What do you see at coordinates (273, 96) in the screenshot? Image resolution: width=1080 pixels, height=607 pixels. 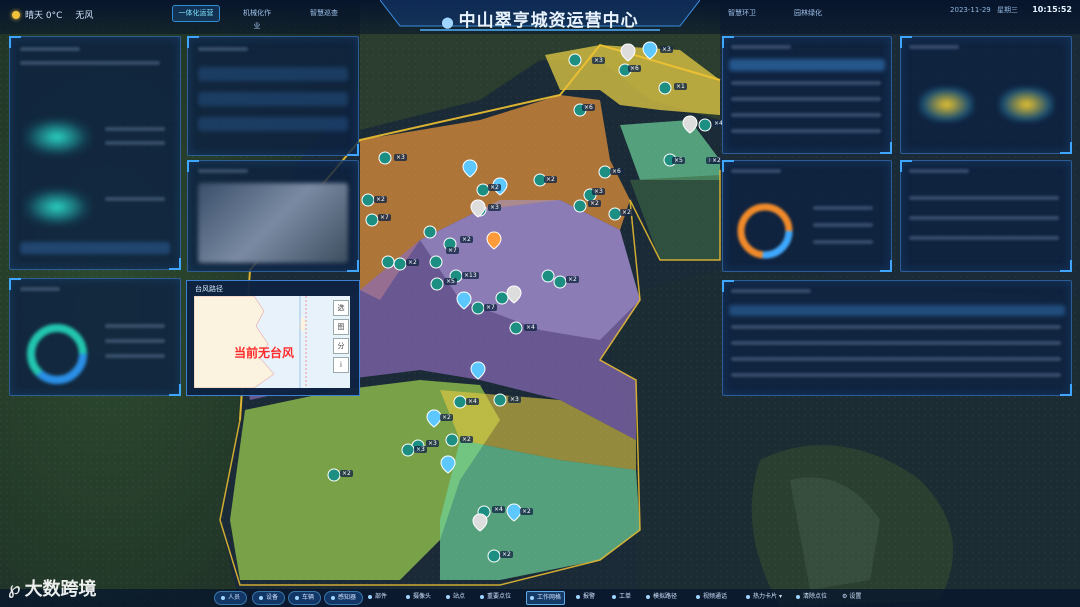 I see `left-panel-stats` at bounding box center [273, 96].